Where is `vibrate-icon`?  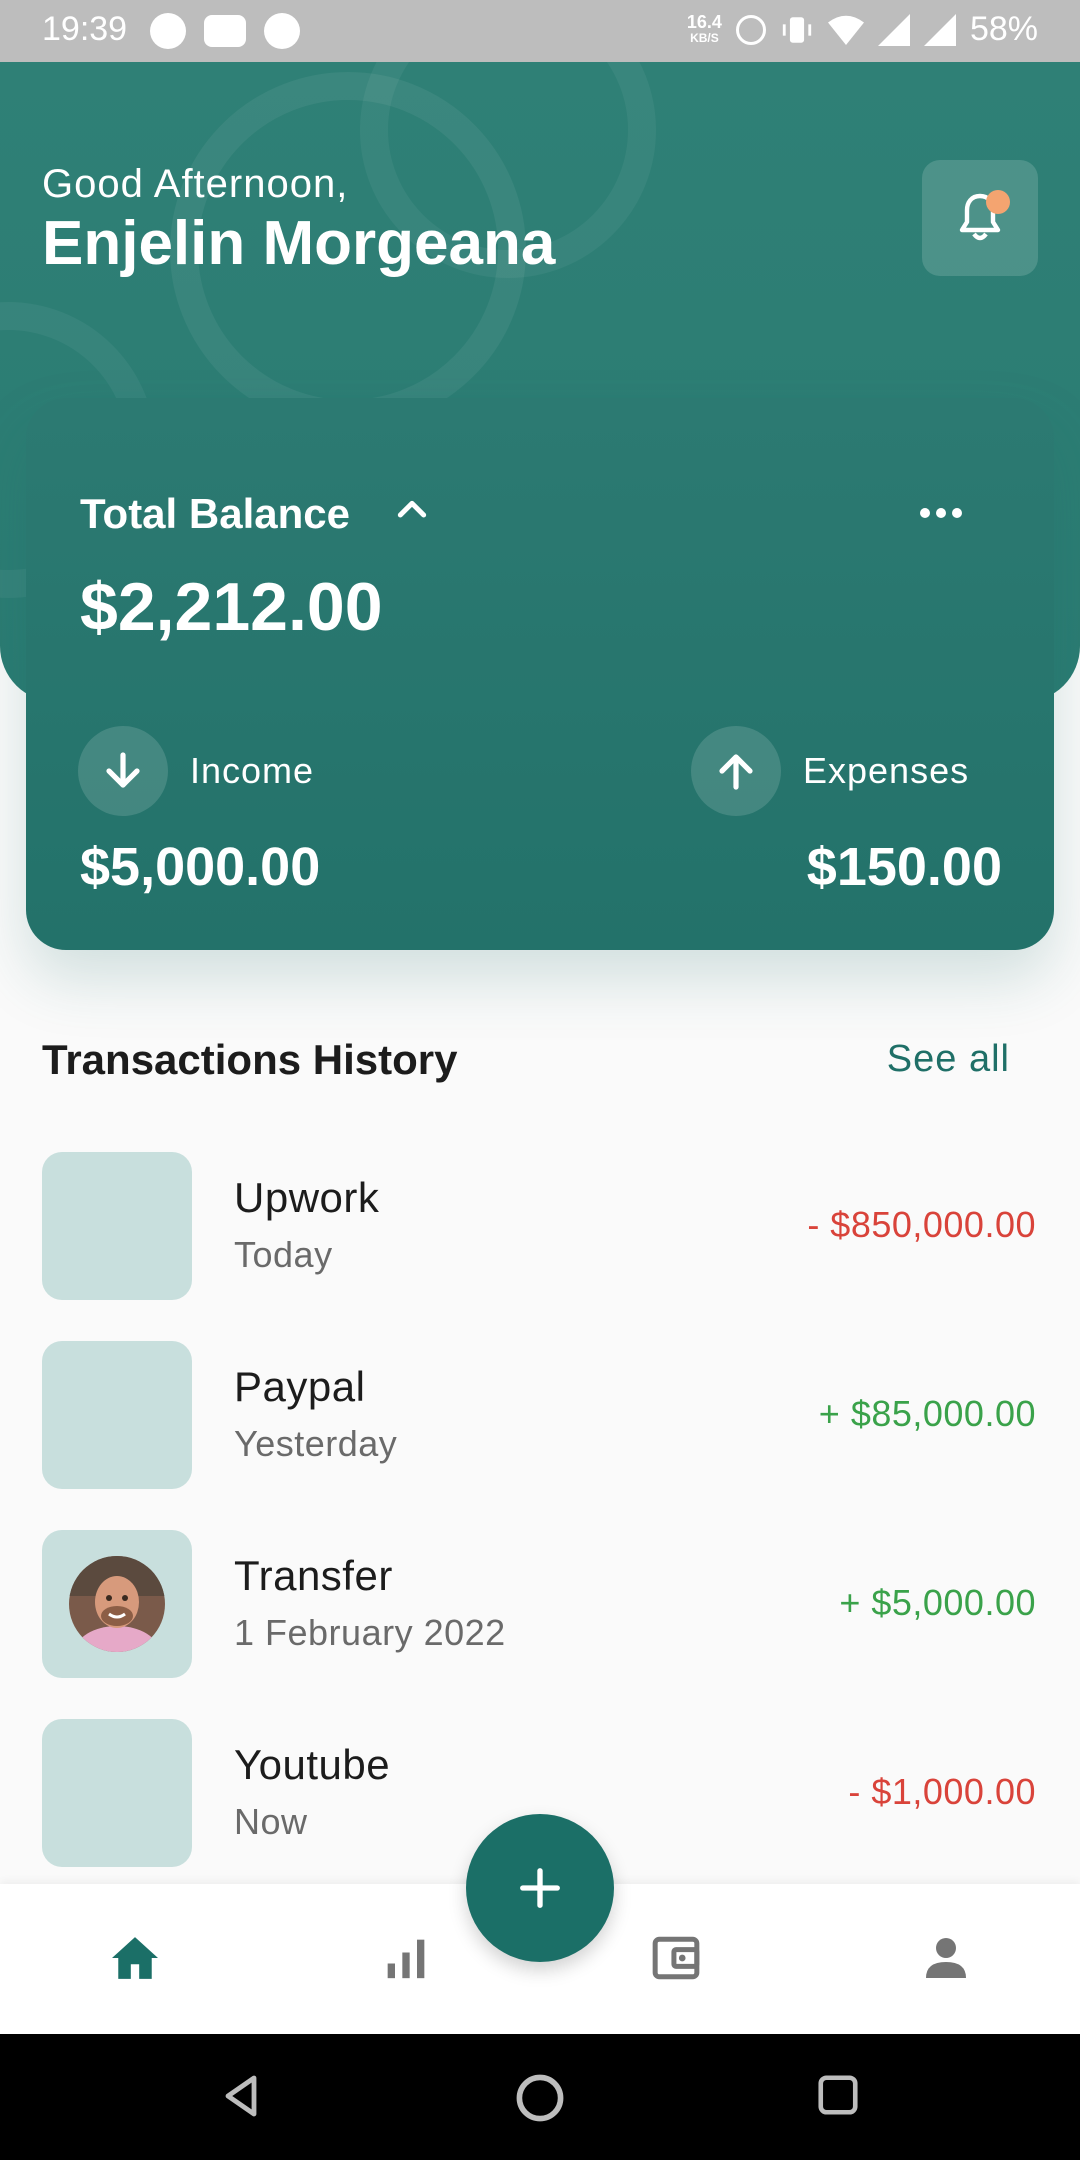
vibrate-icon is located at coordinates (797, 29).